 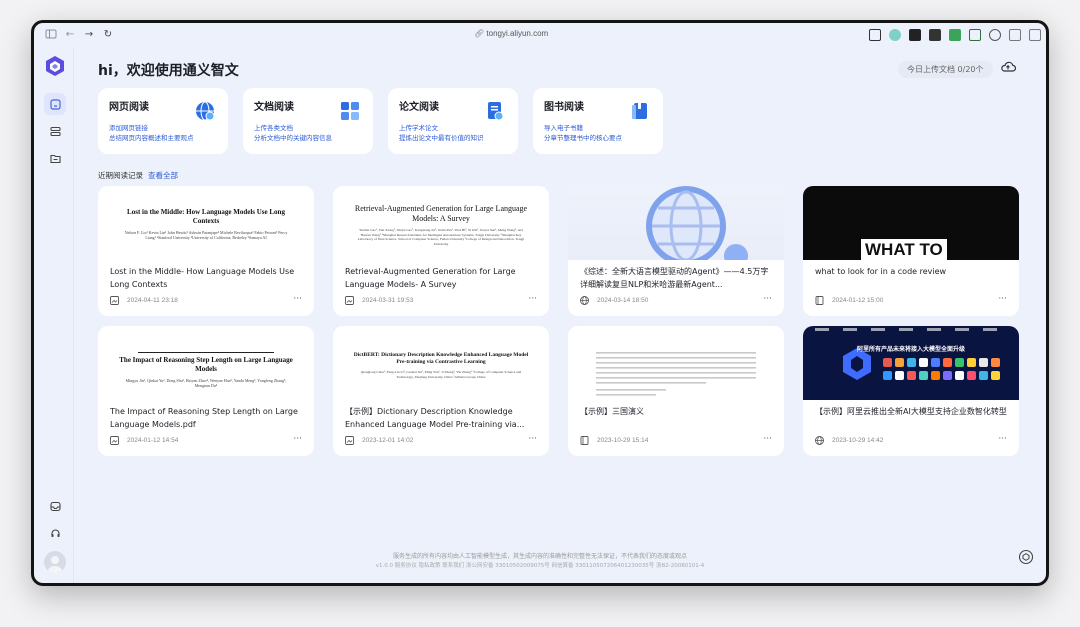 What do you see at coordinates (153, 440) in the screenshot?
I see `doc-date: 2024-01-12 14:54` at bounding box center [153, 440].